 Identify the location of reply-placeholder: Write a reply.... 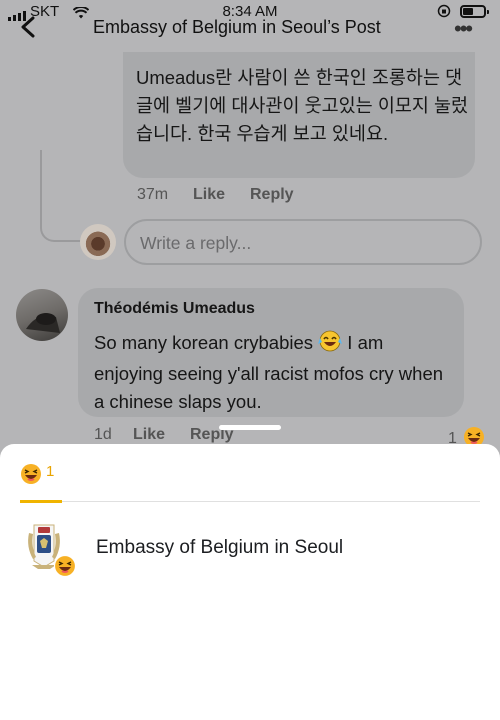
(196, 243).